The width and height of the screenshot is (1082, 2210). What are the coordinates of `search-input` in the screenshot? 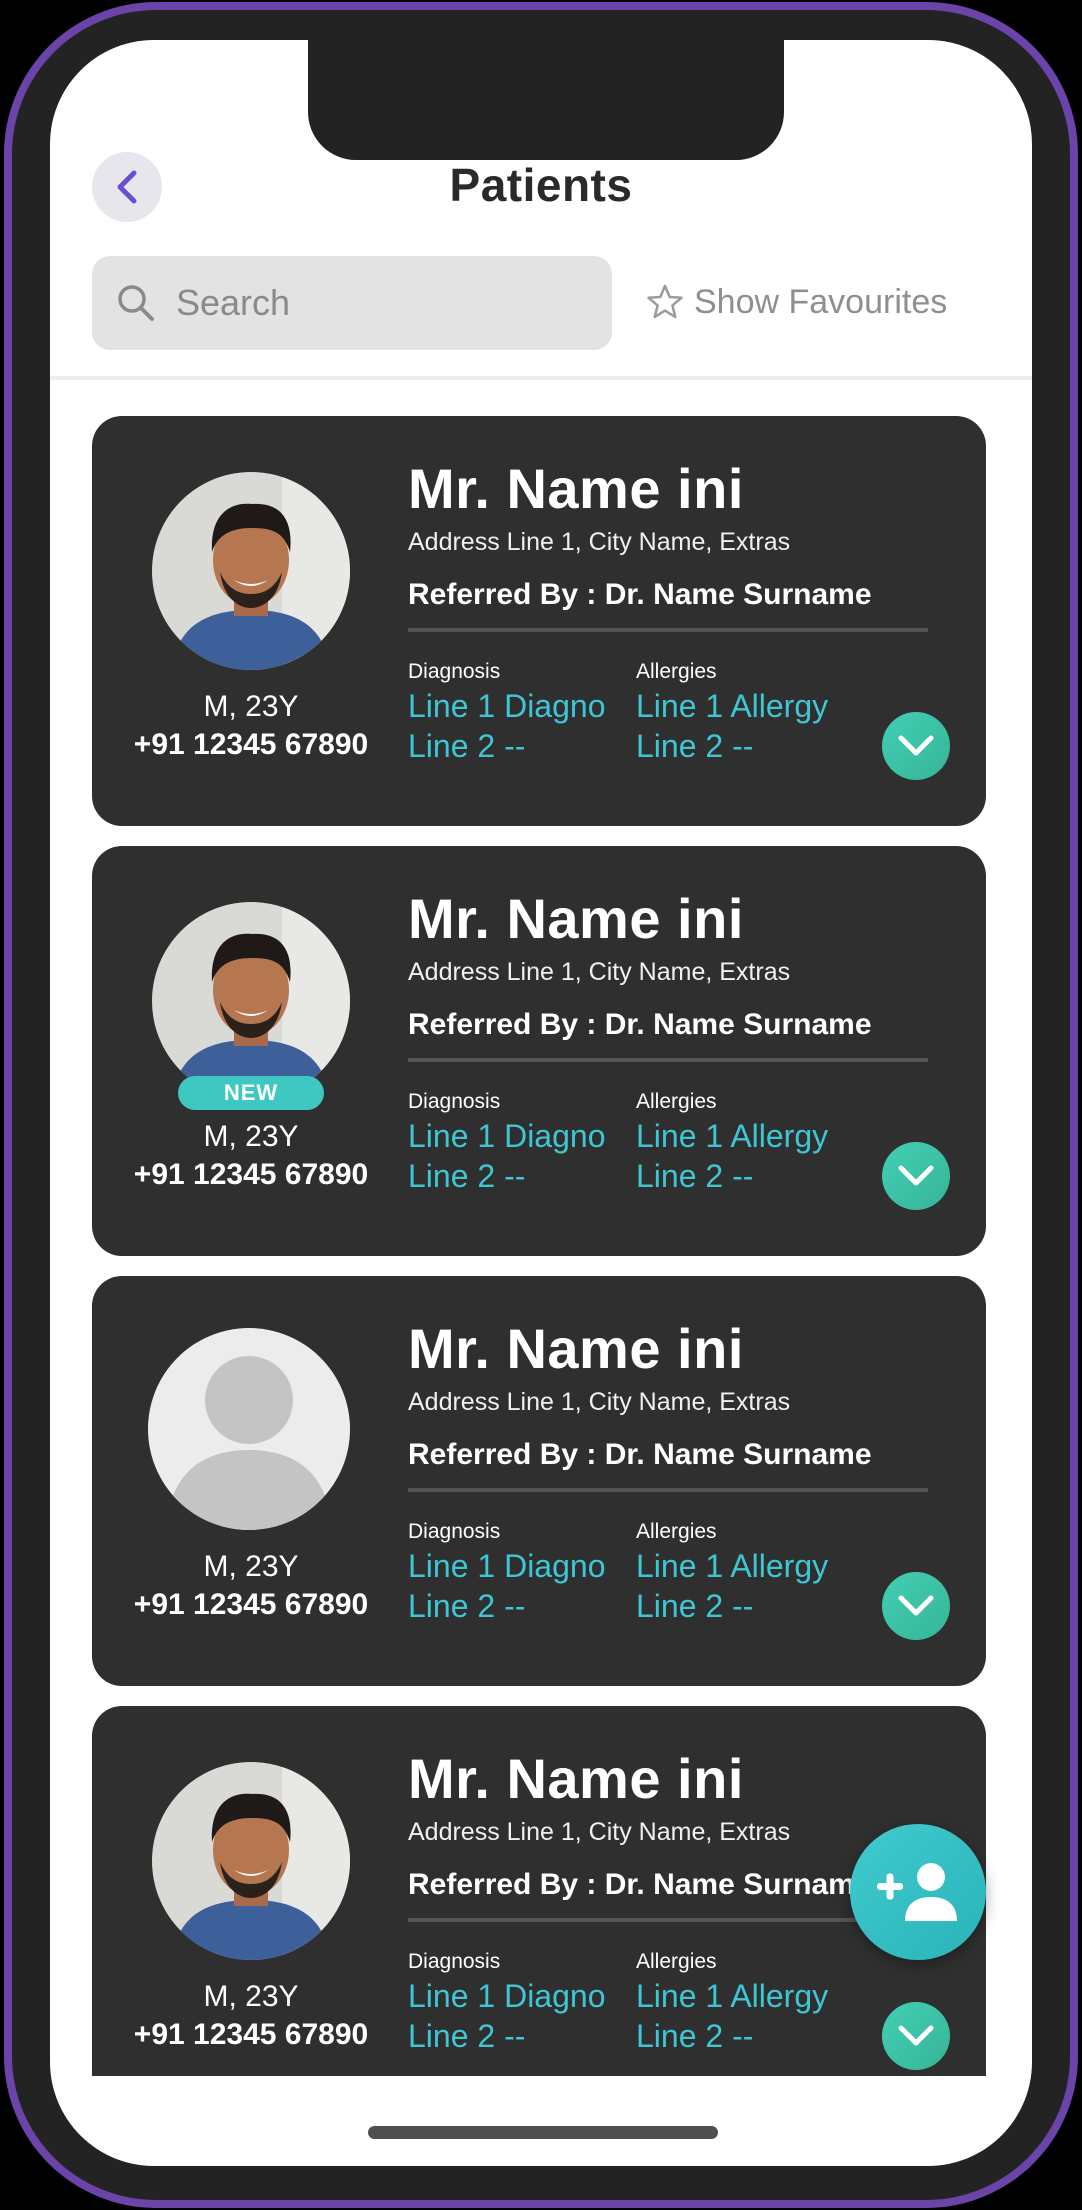 It's located at (376, 303).